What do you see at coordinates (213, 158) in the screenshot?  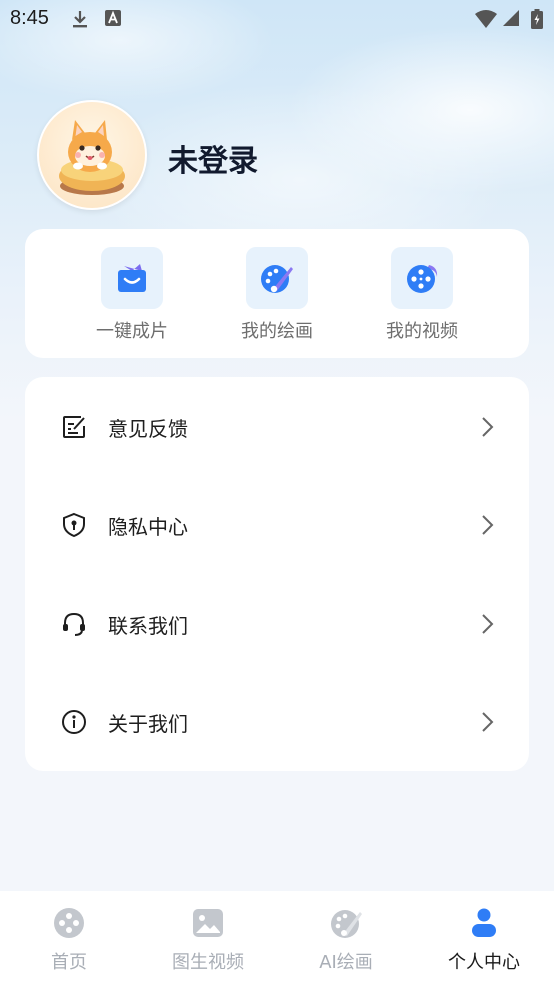 I see `username: 未登录` at bounding box center [213, 158].